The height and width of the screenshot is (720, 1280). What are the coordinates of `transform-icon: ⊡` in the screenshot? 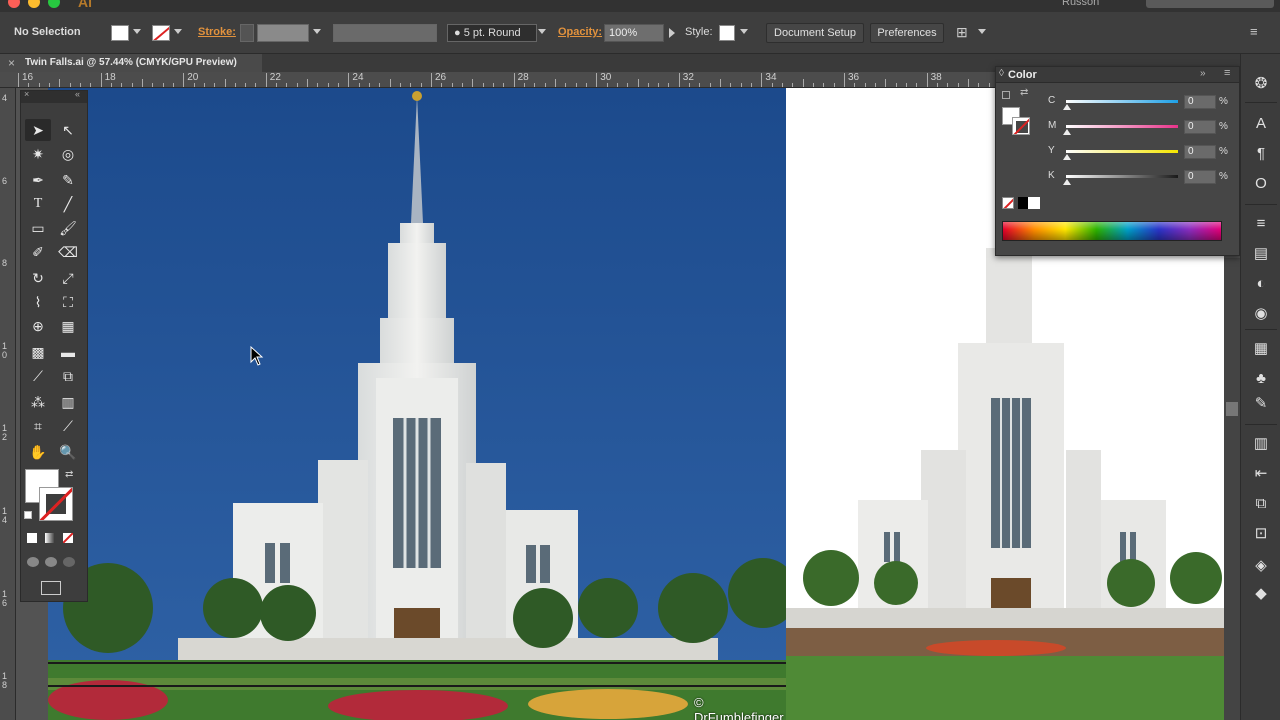 It's located at (1261, 534).